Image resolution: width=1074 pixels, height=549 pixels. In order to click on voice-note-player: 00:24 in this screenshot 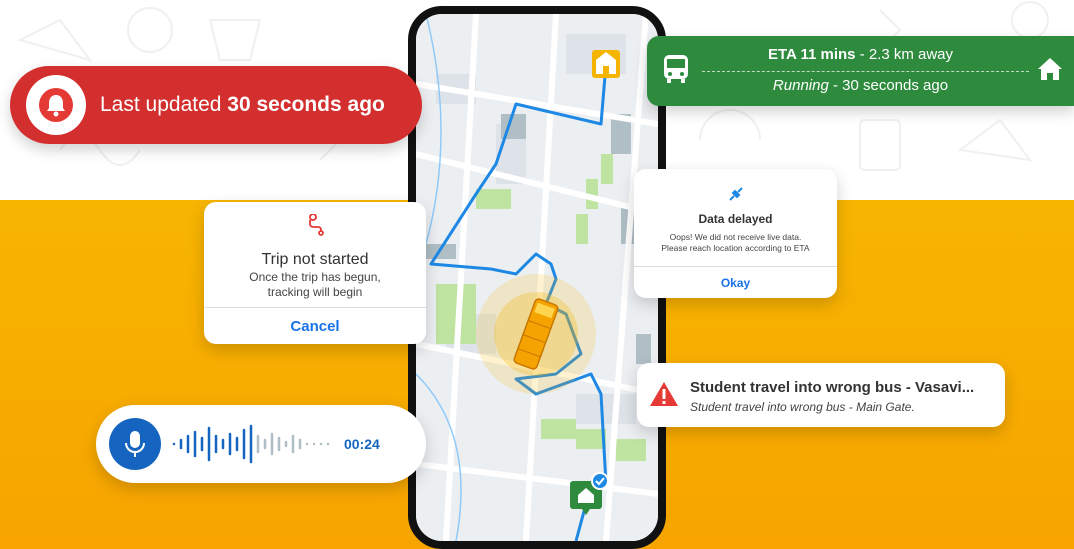, I will do `click(261, 444)`.